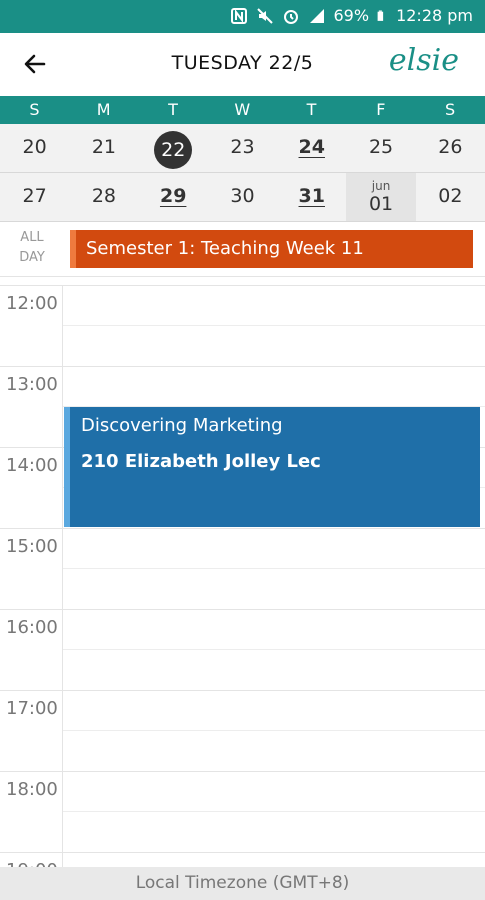  I want to click on day-number: 01, so click(381, 204).